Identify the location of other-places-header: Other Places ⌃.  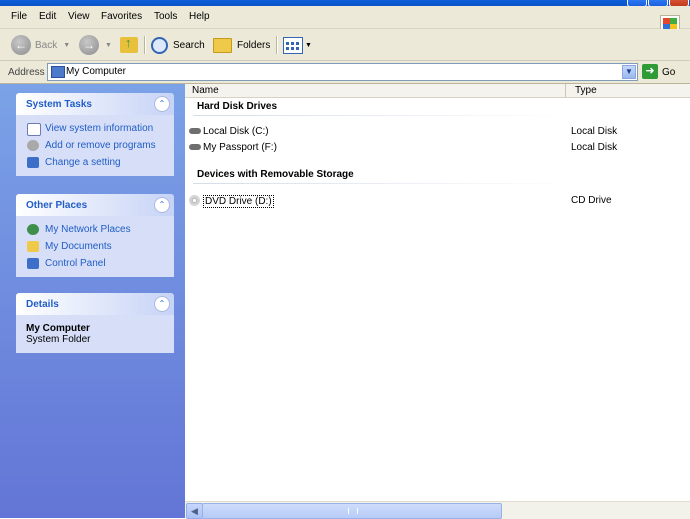
(95, 205).